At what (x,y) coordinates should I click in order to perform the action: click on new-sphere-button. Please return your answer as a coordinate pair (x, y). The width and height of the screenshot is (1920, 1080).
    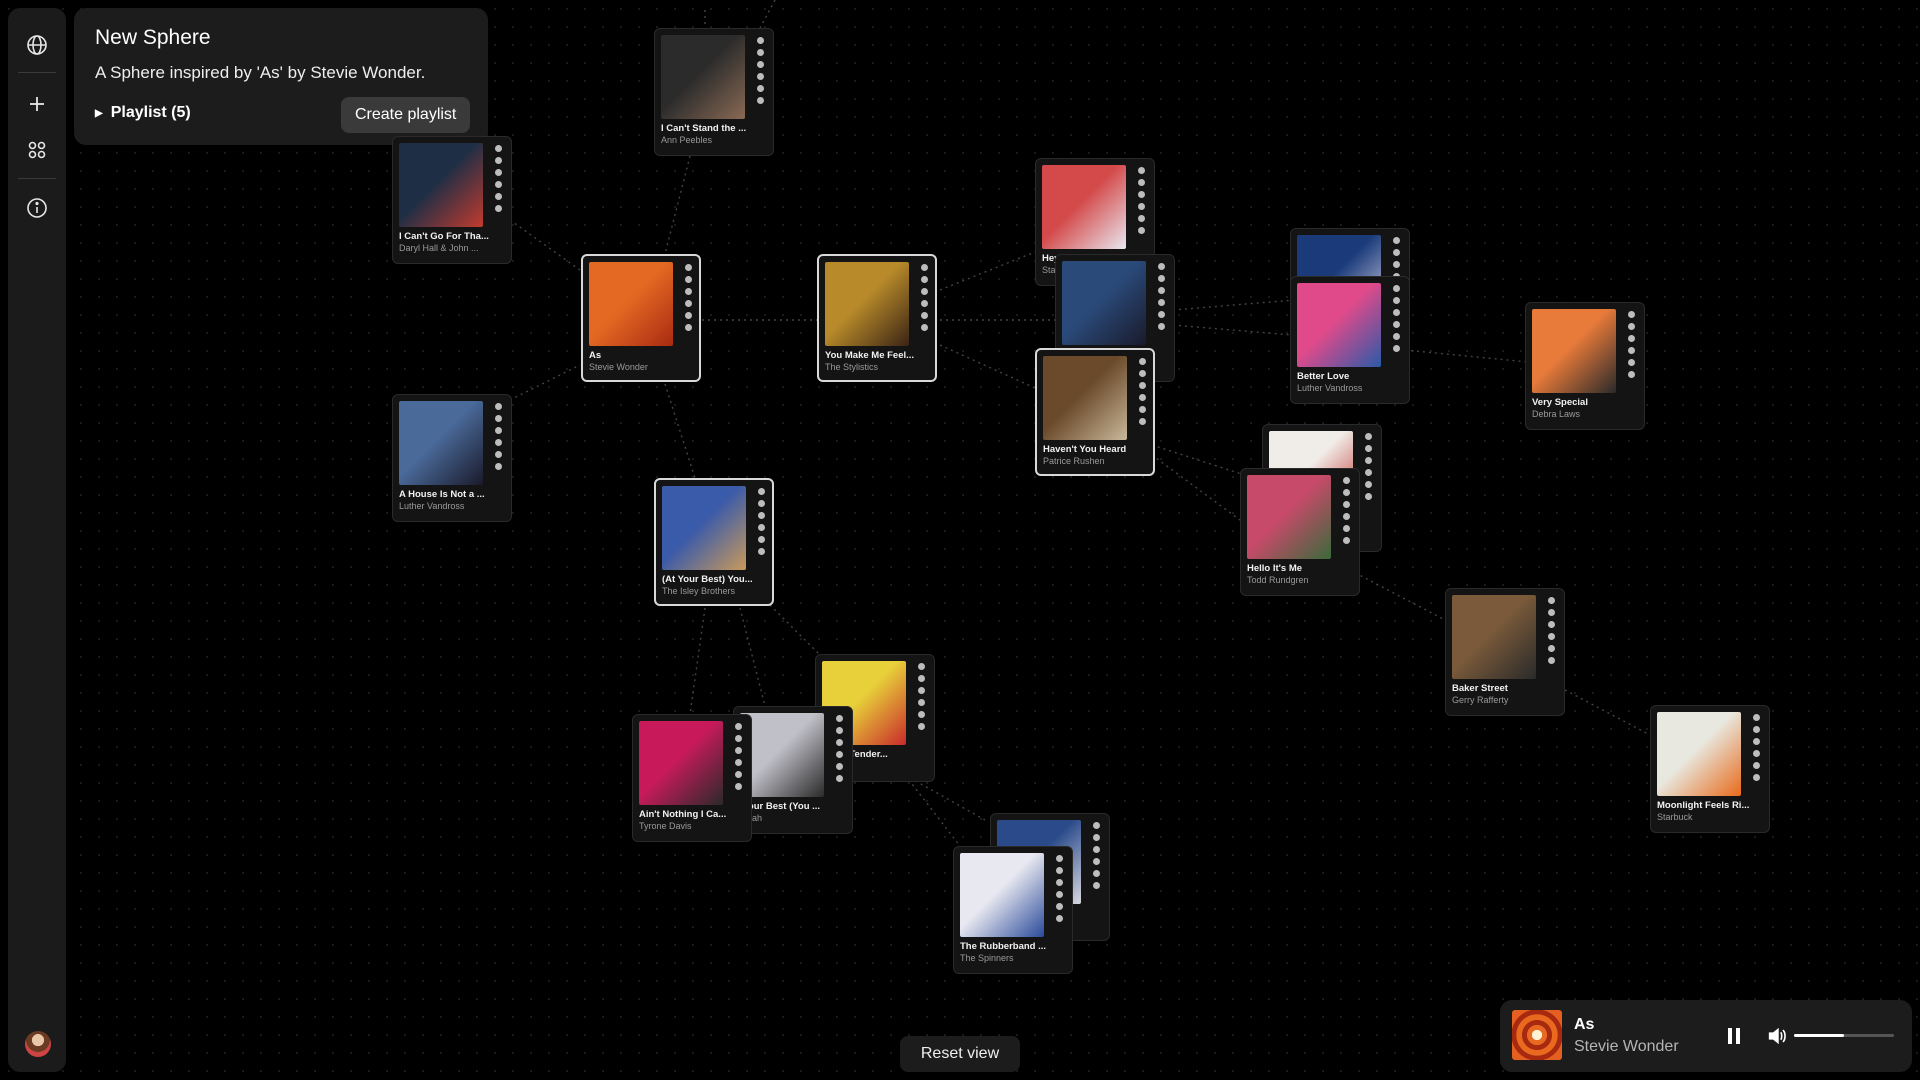
    Looking at the image, I should click on (37, 104).